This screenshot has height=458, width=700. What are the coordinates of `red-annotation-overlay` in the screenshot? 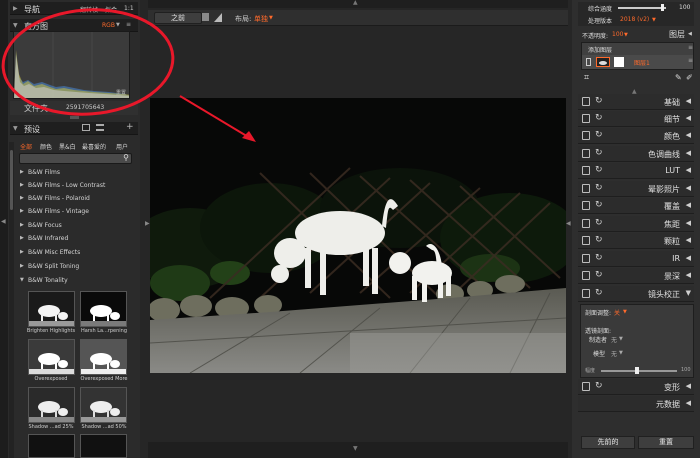 It's located at (128, 75).